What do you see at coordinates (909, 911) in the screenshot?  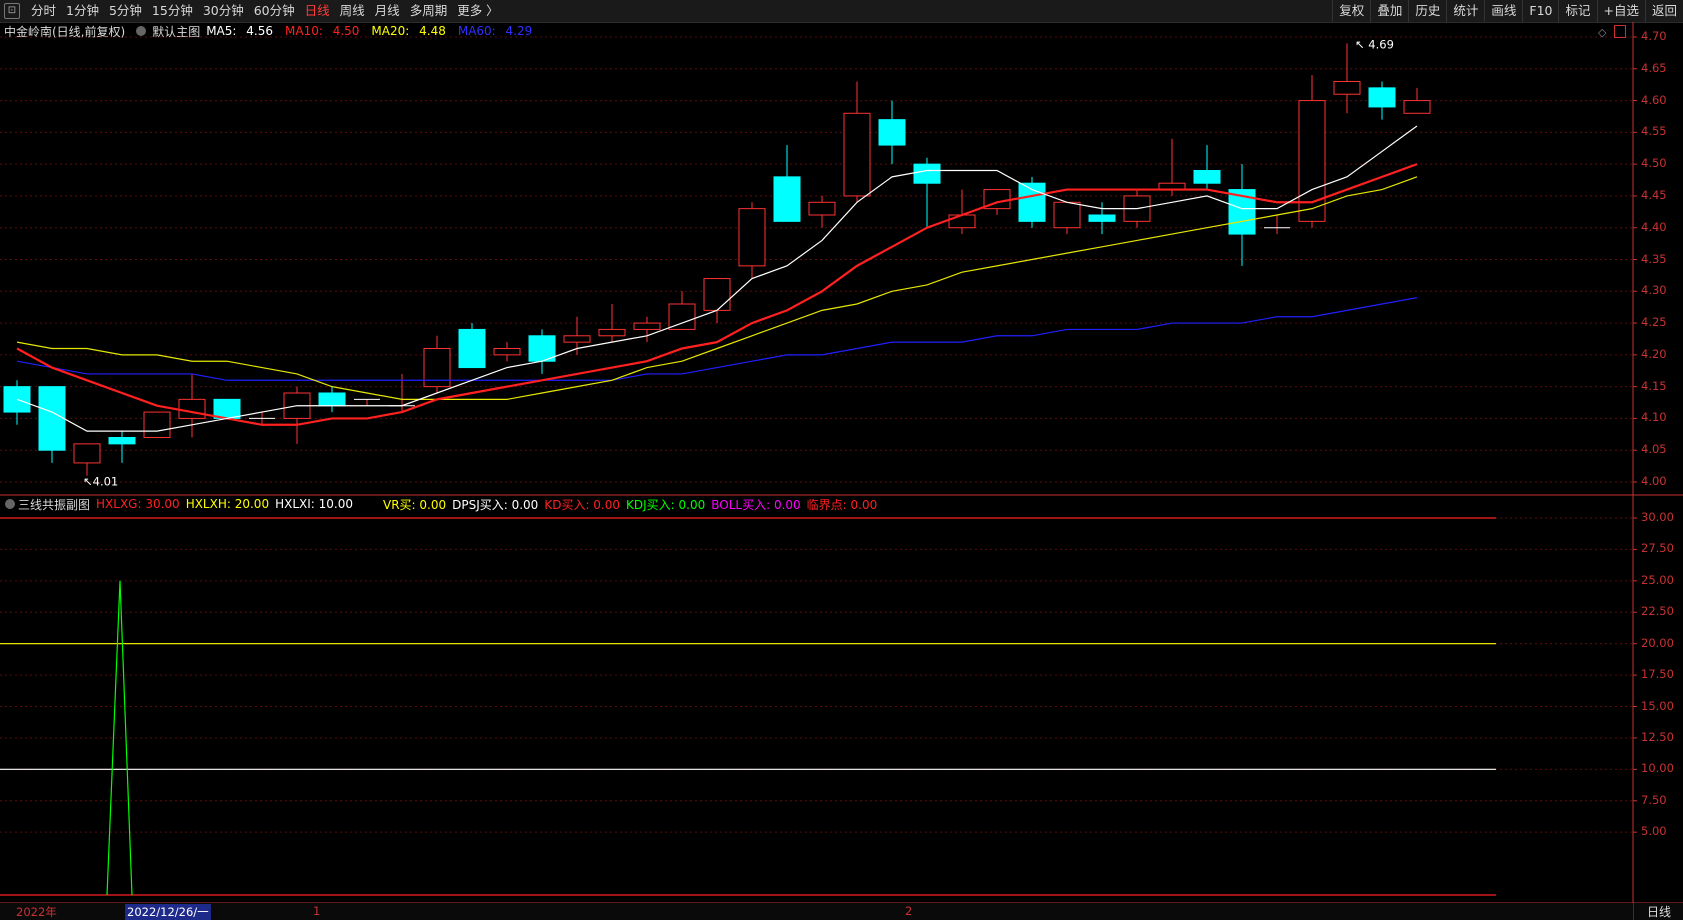 I see `month-label-2: 2` at bounding box center [909, 911].